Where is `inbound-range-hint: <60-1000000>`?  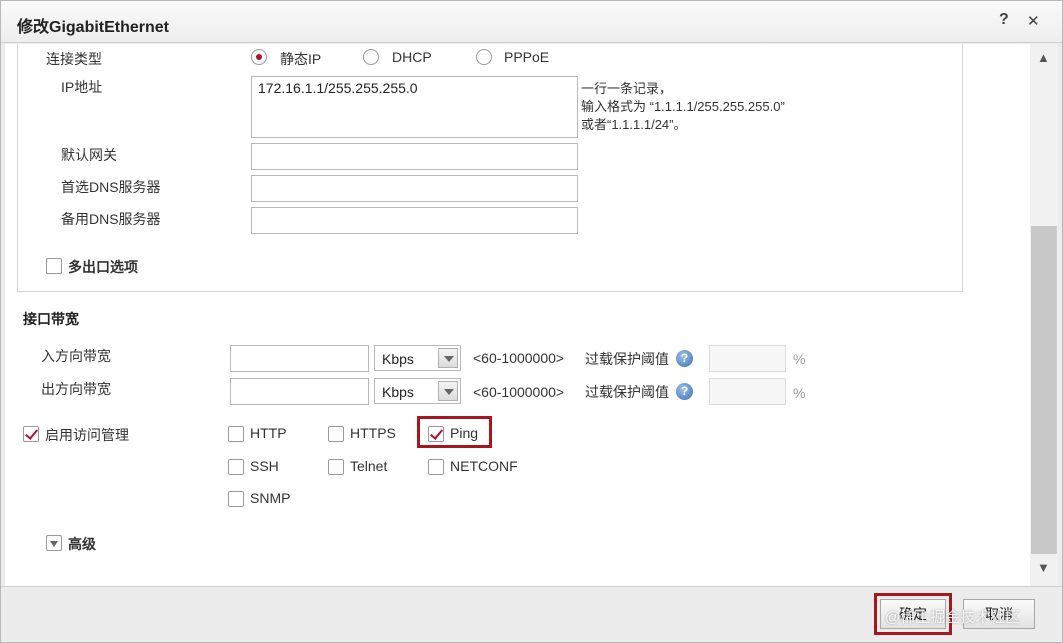 inbound-range-hint: <60-1000000> is located at coordinates (519, 358).